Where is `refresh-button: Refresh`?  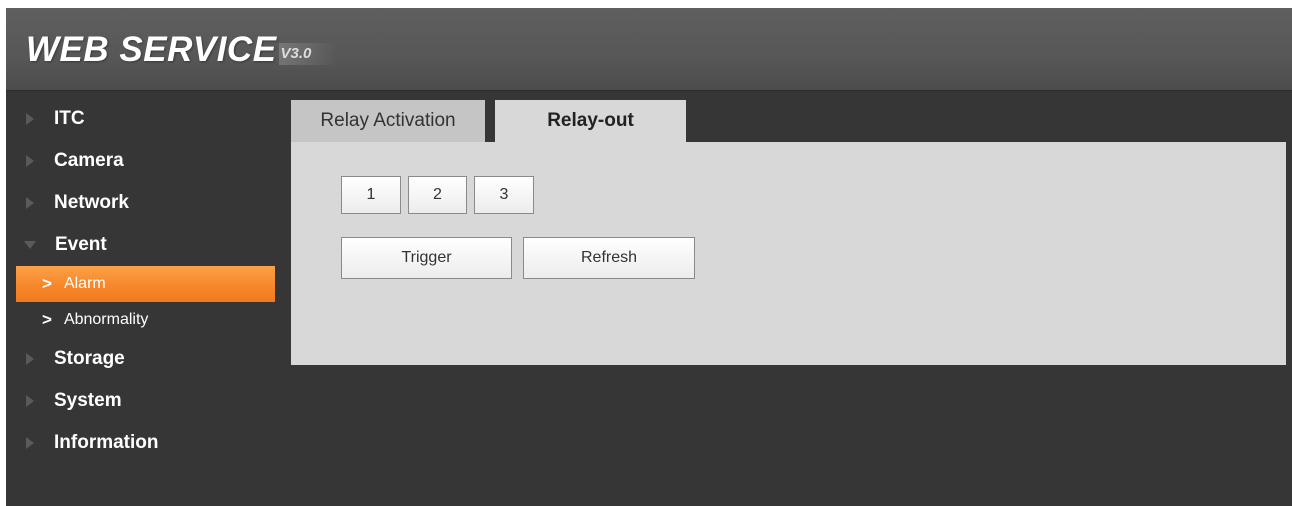
refresh-button: Refresh is located at coordinates (609, 258).